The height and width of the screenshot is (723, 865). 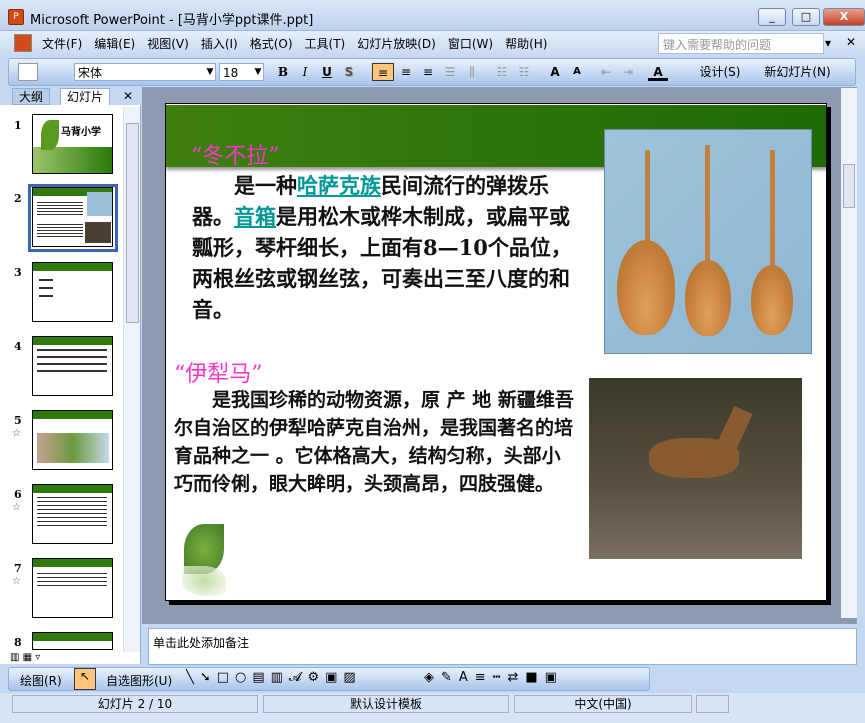 I want to click on vertical-text-icon: ⫼, so click(x=472, y=72).